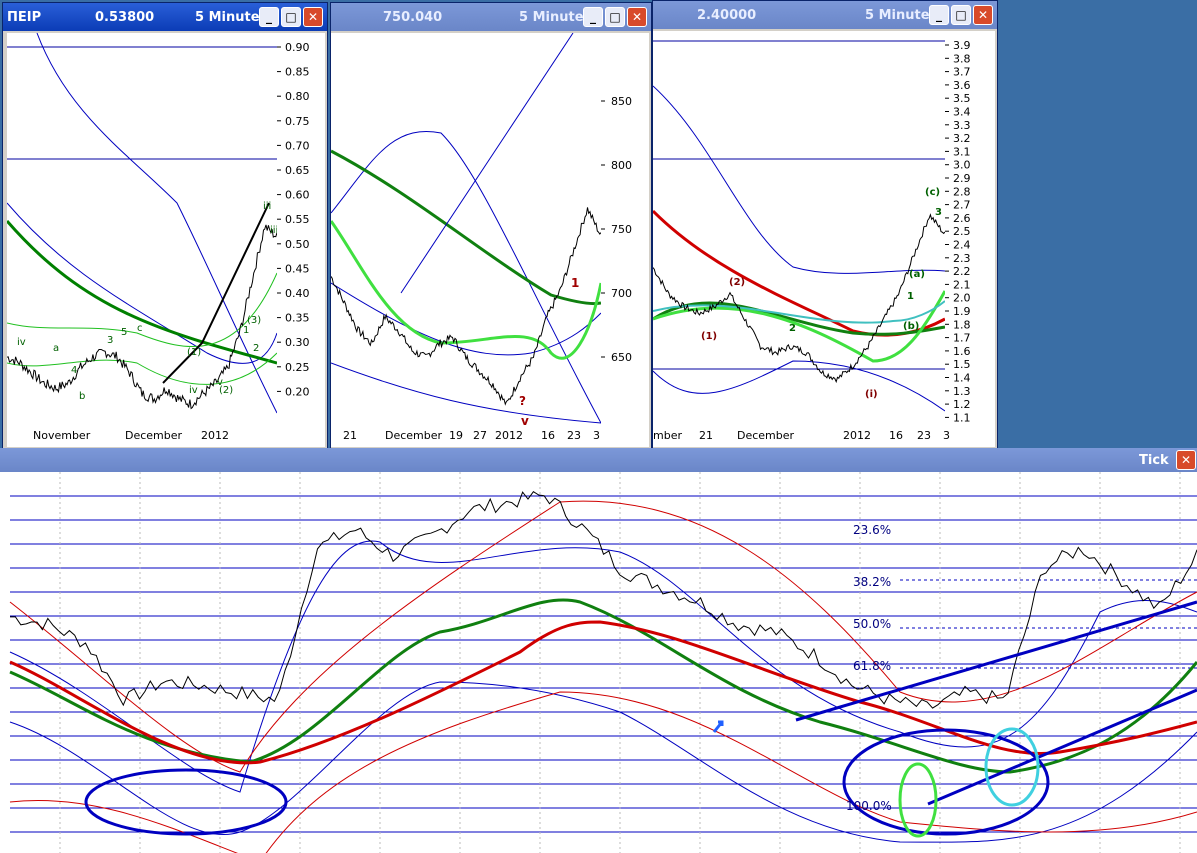 This screenshot has height=853, width=1197. What do you see at coordinates (140, 328) in the screenshot?
I see `wave-label: c` at bounding box center [140, 328].